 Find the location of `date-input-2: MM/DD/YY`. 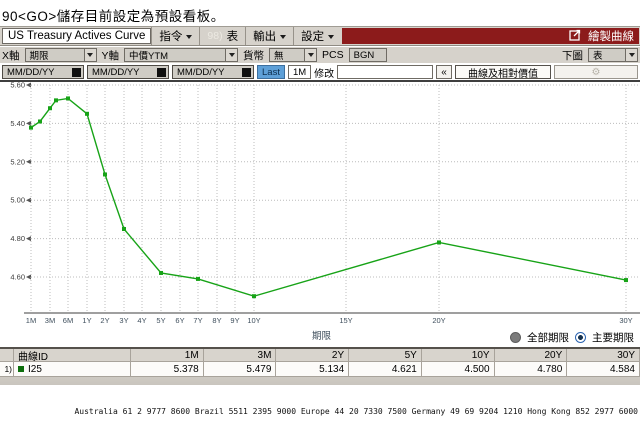

date-input-2: MM/DD/YY is located at coordinates (128, 72).